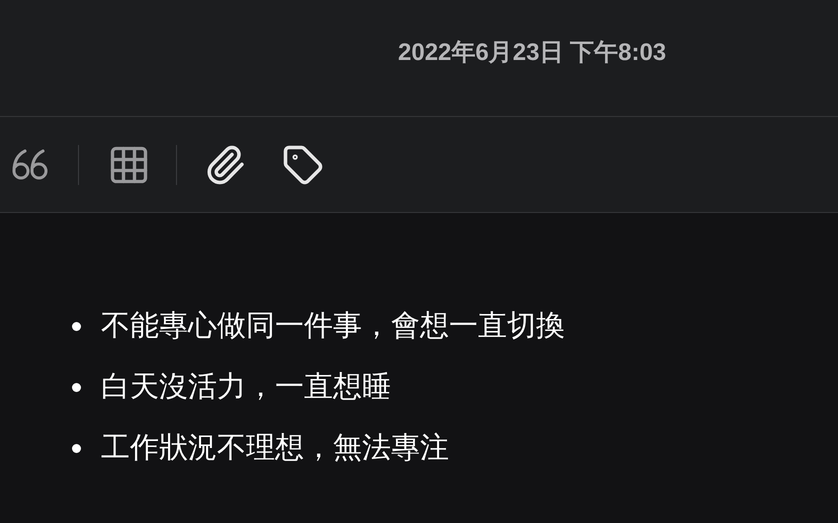 The image size is (838, 523). What do you see at coordinates (303, 165) in the screenshot?
I see `tag-icon` at bounding box center [303, 165].